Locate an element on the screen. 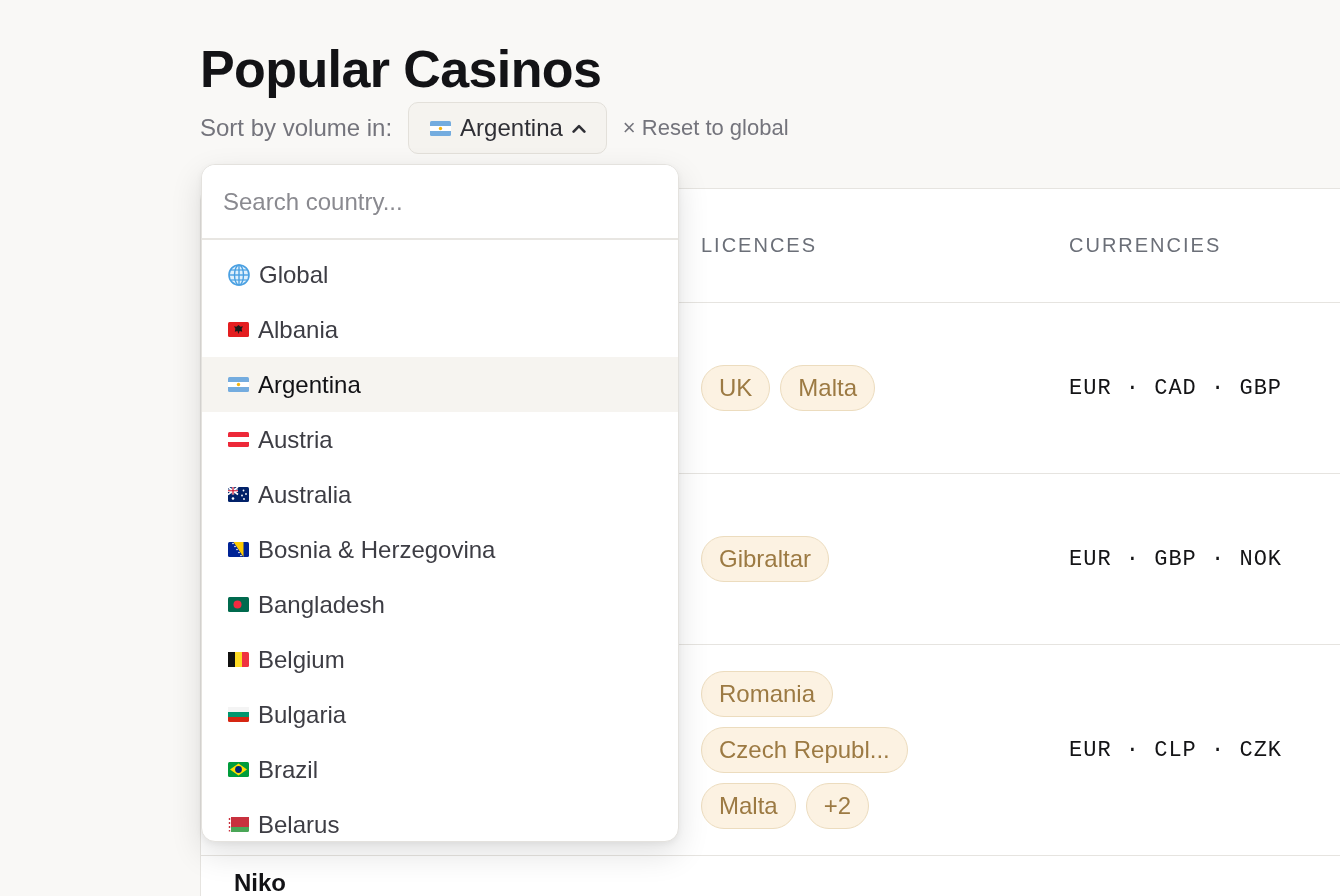  country-option: Bosnia & Herzegovina is located at coordinates (440, 549).